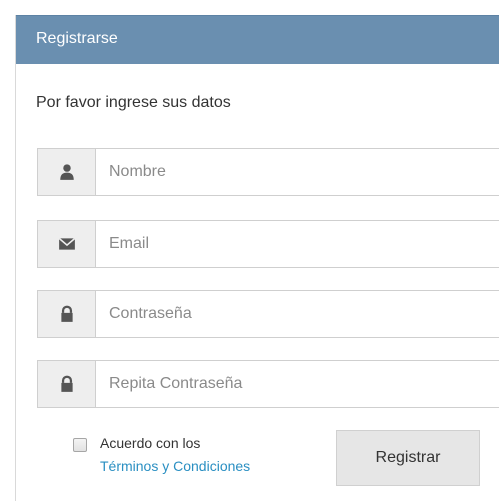 Image resolution: width=499 pixels, height=501 pixels. Describe the element at coordinates (67, 244) in the screenshot. I see `envelope-icon` at that location.